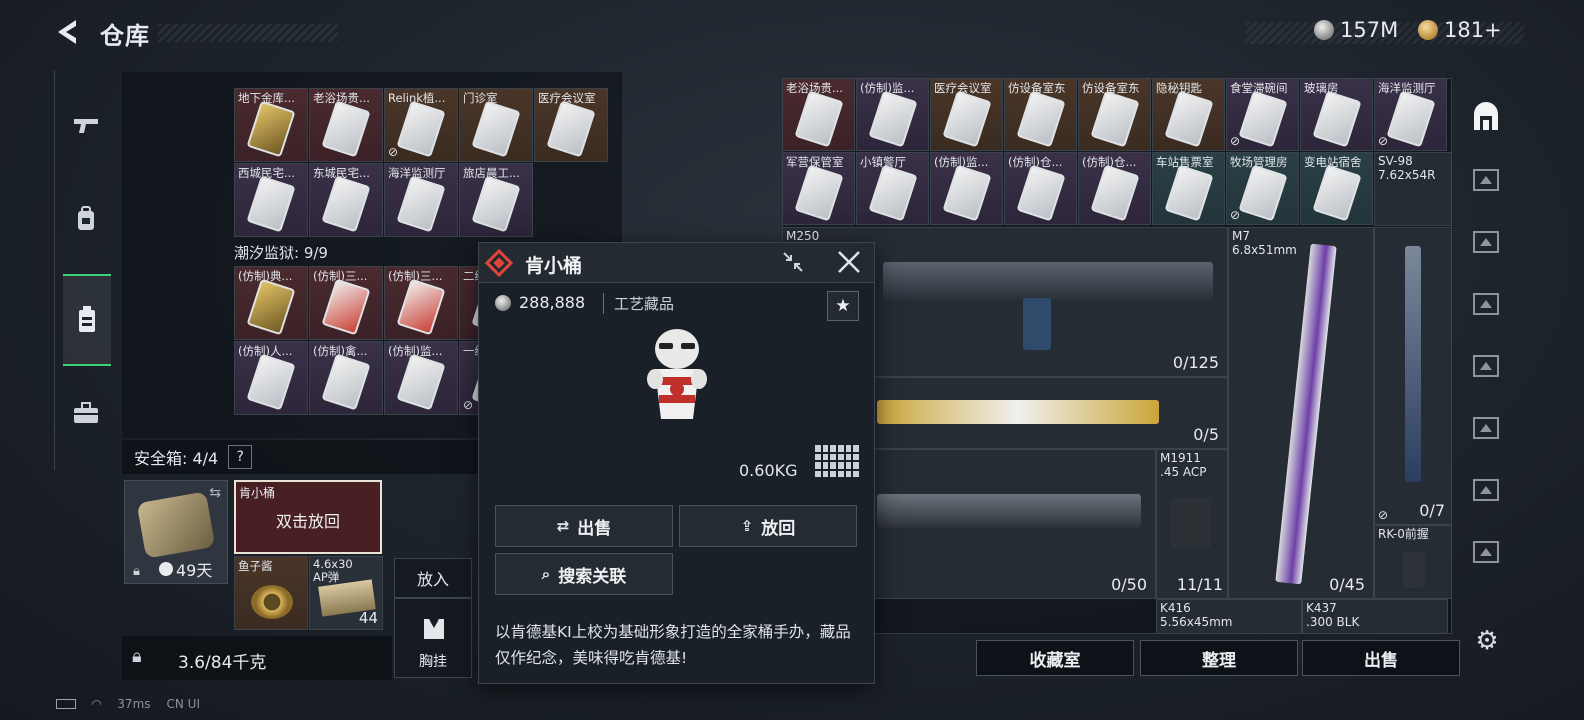  I want to click on bucket-slot: 肯小桶 双击放回, so click(308, 517).